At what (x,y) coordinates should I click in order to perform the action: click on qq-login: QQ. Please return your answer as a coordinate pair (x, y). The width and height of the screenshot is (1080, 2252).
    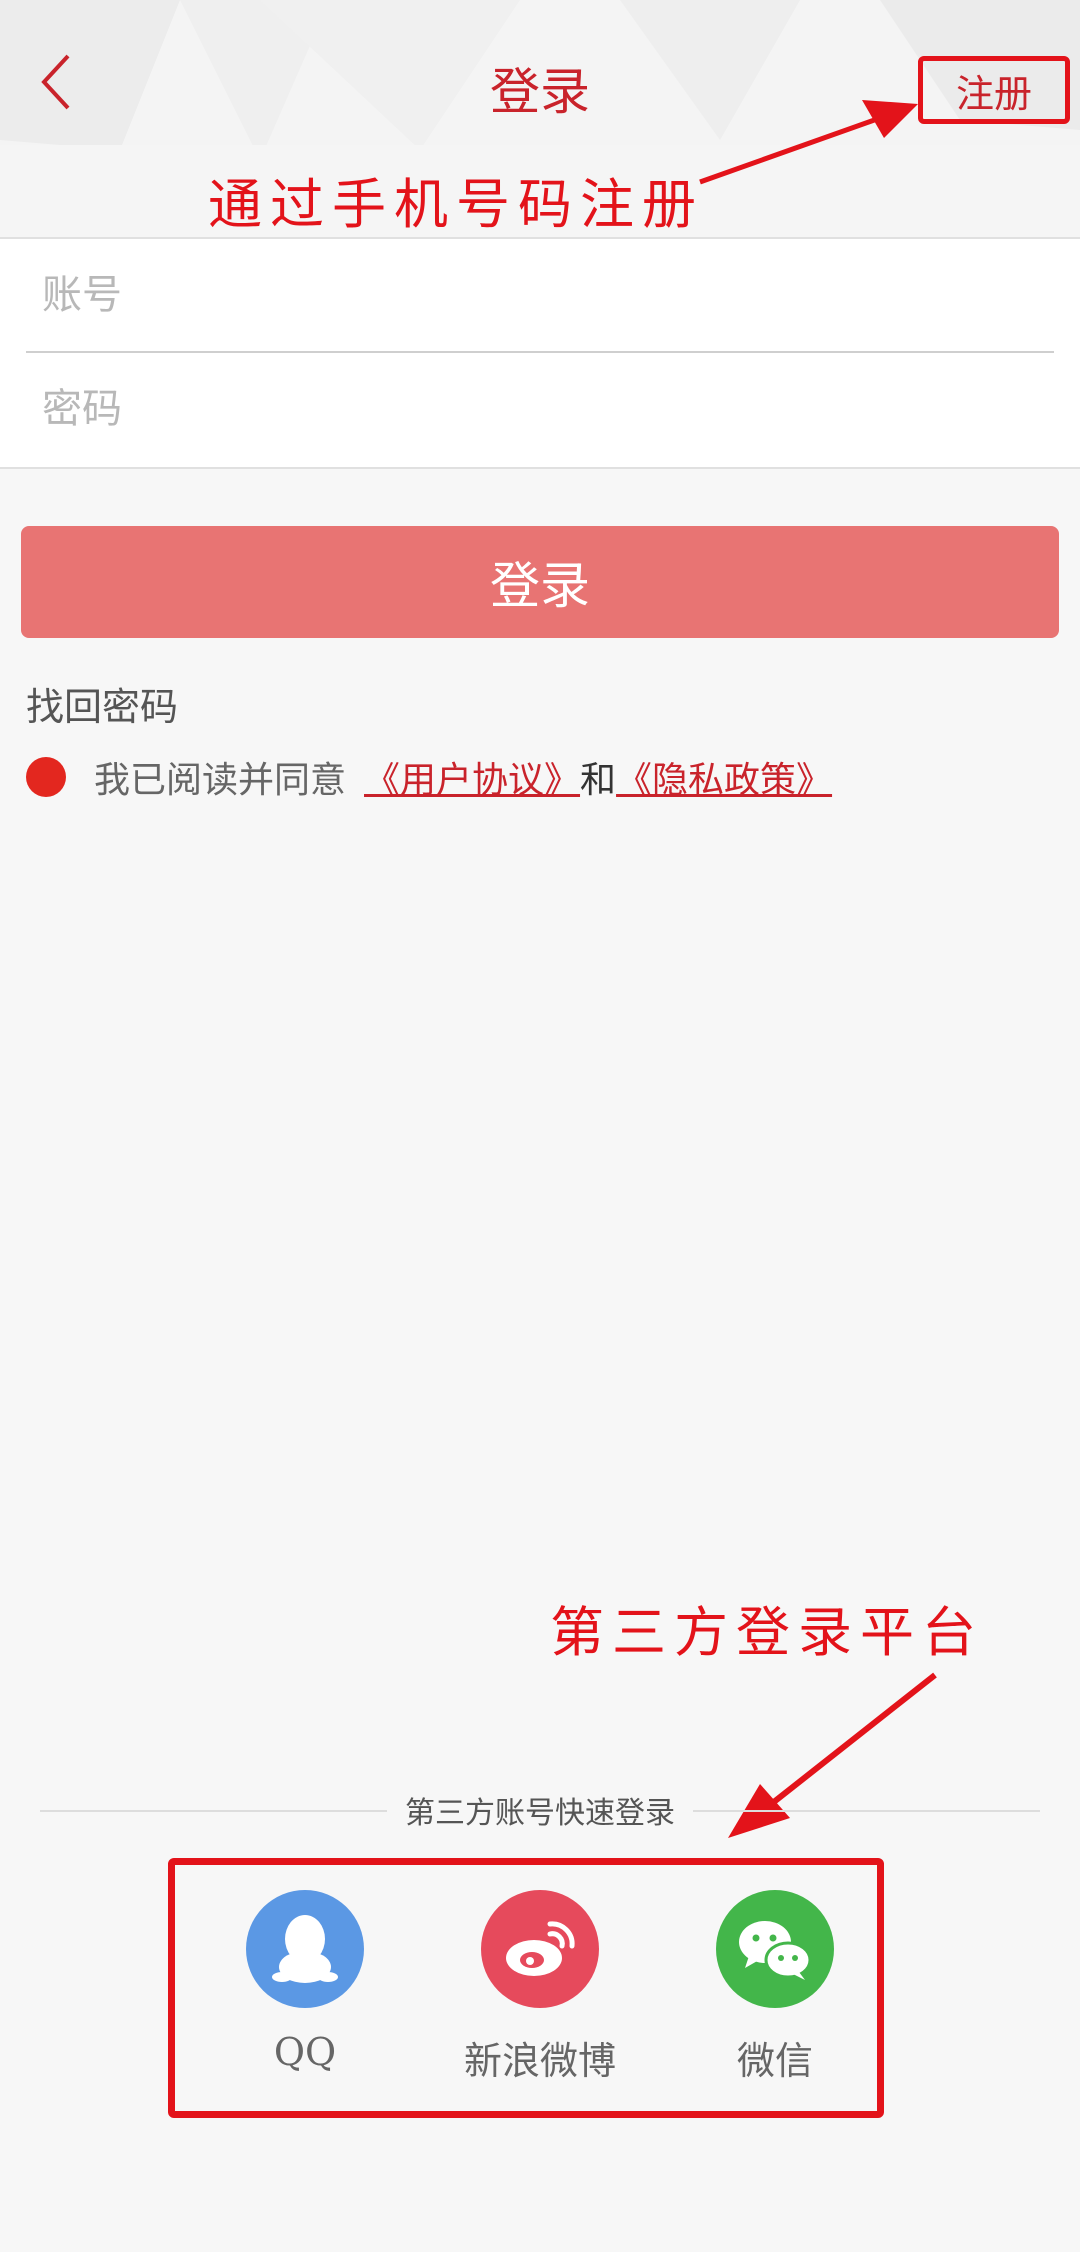
    Looking at the image, I should click on (305, 1982).